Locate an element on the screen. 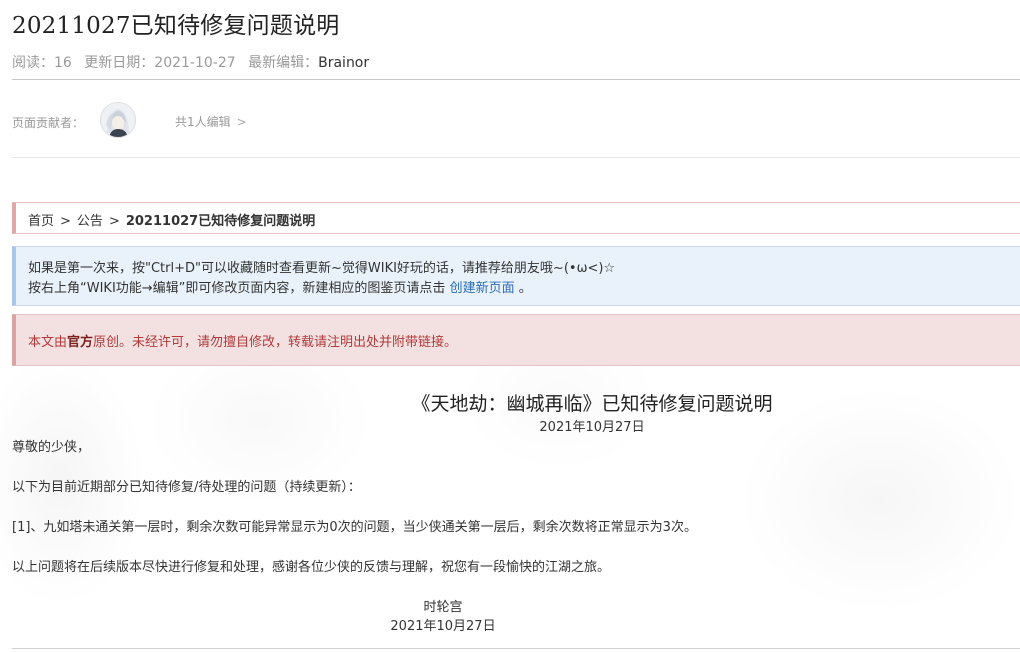 The image size is (1020, 652). article-greeting: 尊敬的少侠， is located at coordinates (51, 447).